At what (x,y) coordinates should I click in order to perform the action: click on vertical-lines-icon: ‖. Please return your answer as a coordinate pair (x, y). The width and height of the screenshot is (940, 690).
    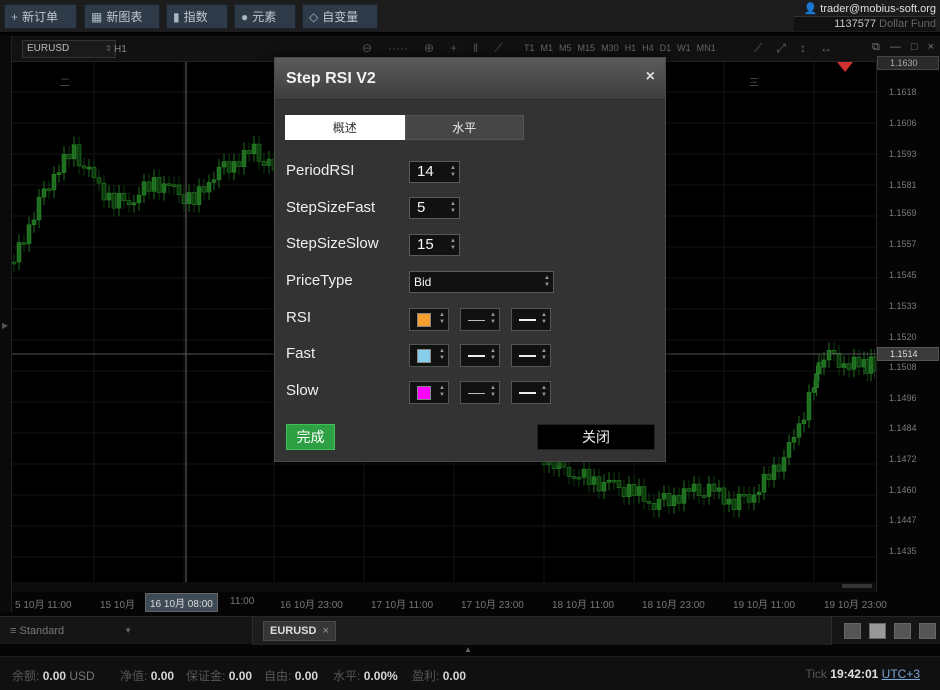
    Looking at the image, I should click on (475, 48).